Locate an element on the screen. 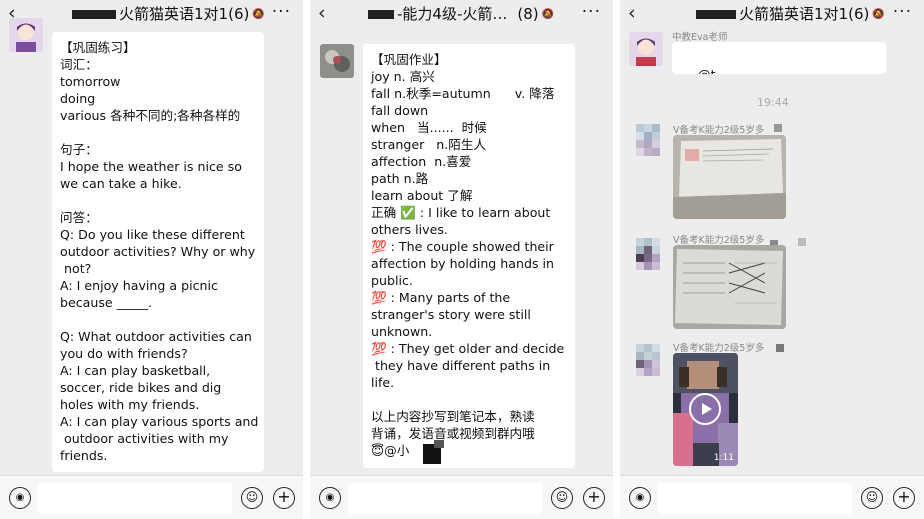  sender-name: 中教Eva老师 is located at coordinates (700, 37).